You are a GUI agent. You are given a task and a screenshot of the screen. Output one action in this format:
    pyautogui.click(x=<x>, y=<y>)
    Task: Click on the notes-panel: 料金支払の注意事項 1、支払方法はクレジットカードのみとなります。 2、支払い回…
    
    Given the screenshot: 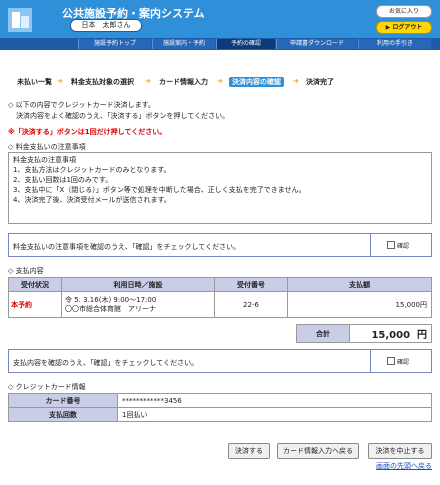 What is the action you would take?
    pyautogui.click(x=220, y=188)
    